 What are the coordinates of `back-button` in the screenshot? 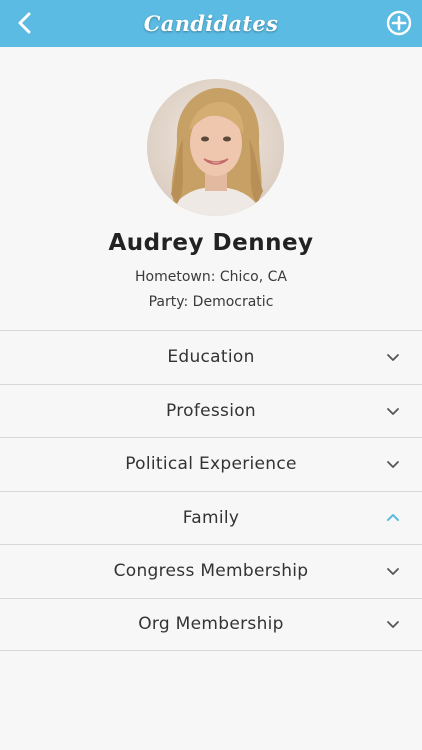 It's located at (25, 23).